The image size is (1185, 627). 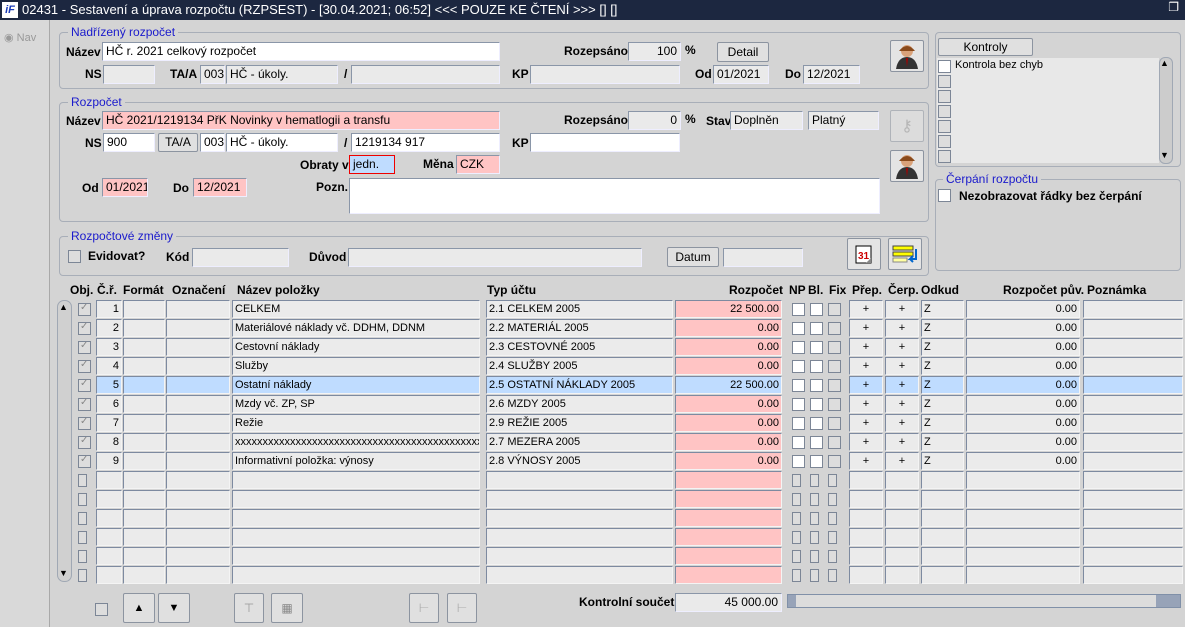 What do you see at coordinates (356, 404) in the screenshot?
I see `cell-name: Mzdy vč. ZP, SP` at bounding box center [356, 404].